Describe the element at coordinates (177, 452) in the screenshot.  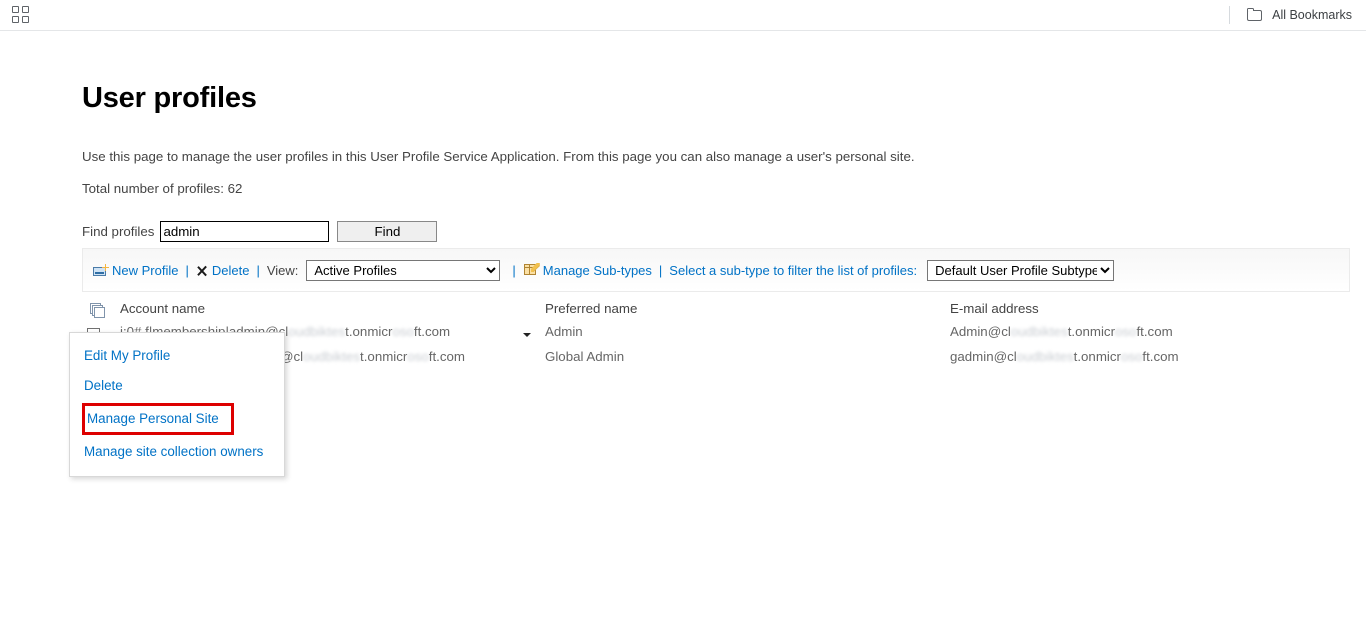
I see `context-menu-item-manage-site-collection-owners: Manage site collection owners` at that location.